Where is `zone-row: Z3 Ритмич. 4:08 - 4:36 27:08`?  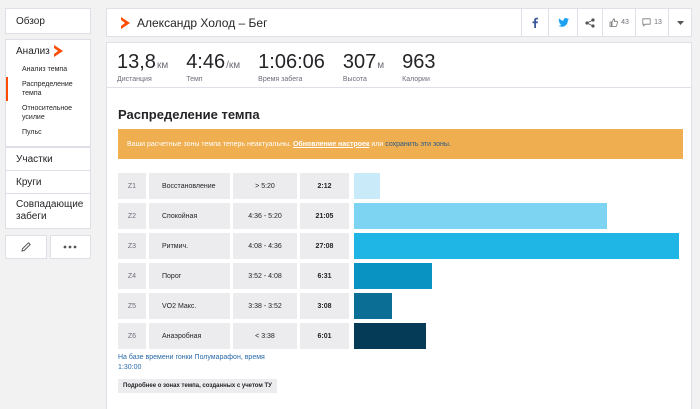
zone-row: Z3 Ритмич. 4:08 - 4:36 27:08 is located at coordinates (404, 246).